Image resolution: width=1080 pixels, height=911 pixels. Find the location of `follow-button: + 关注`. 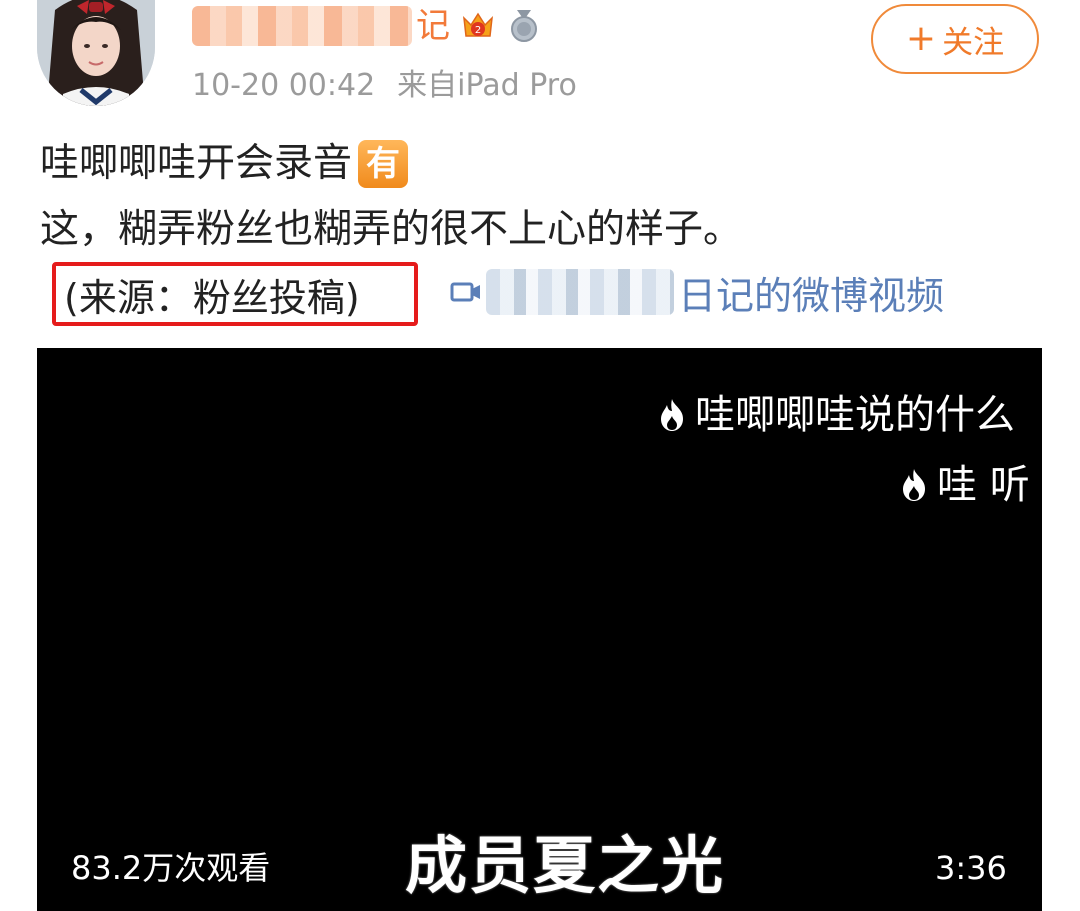

follow-button: + 关注 is located at coordinates (955, 39).